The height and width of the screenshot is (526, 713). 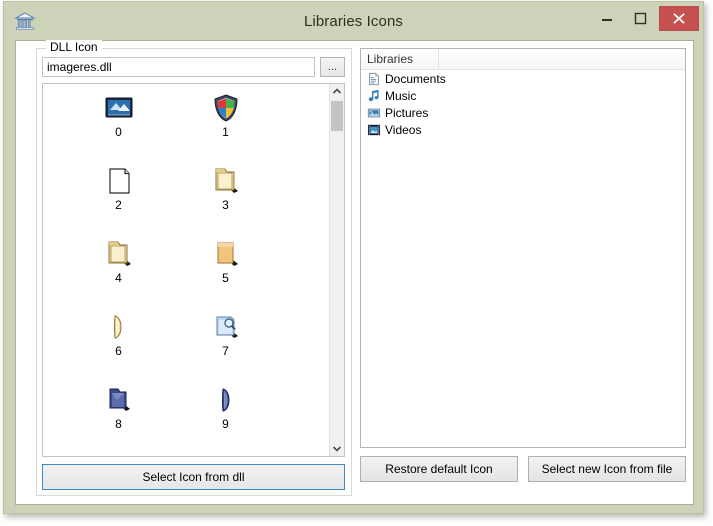 I want to click on icon-list-scrollbar, so click(x=336, y=270).